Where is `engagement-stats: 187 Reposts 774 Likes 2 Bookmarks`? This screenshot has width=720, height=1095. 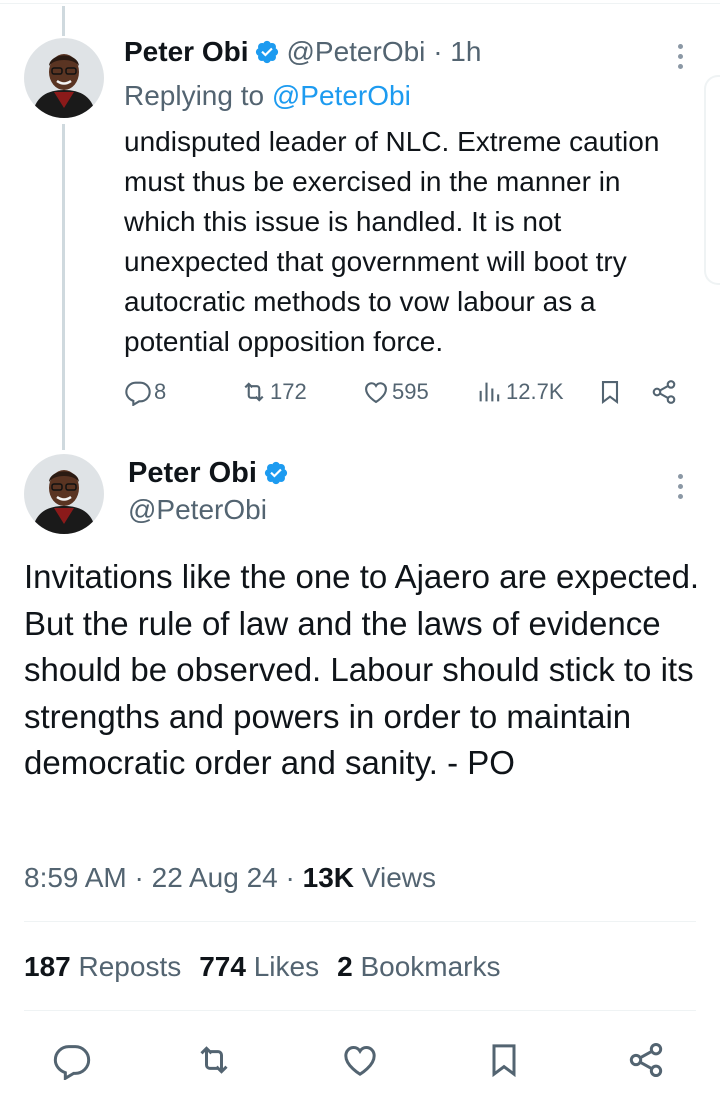
engagement-stats: 187 Reposts 774 Likes 2 Bookmarks is located at coordinates (262, 967).